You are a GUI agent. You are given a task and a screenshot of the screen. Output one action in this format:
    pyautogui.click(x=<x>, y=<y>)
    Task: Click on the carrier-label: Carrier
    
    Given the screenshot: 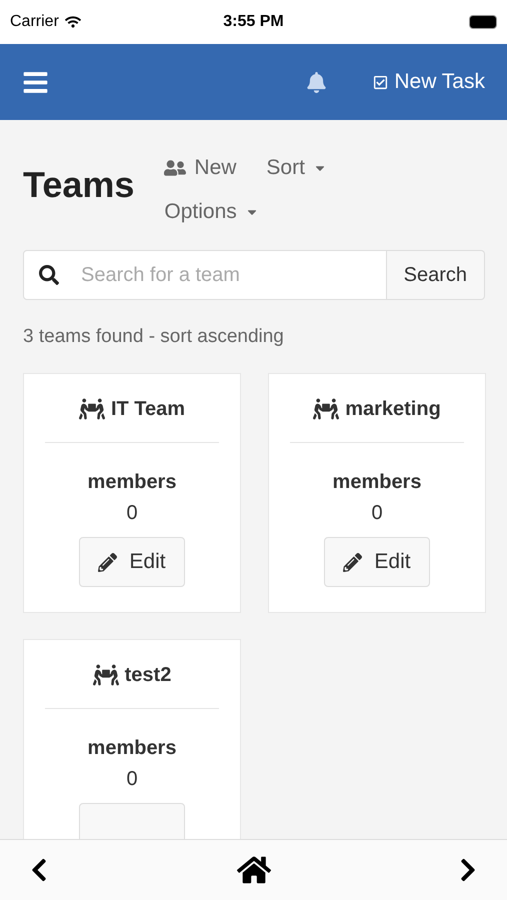 What is the action you would take?
    pyautogui.click(x=34, y=22)
    